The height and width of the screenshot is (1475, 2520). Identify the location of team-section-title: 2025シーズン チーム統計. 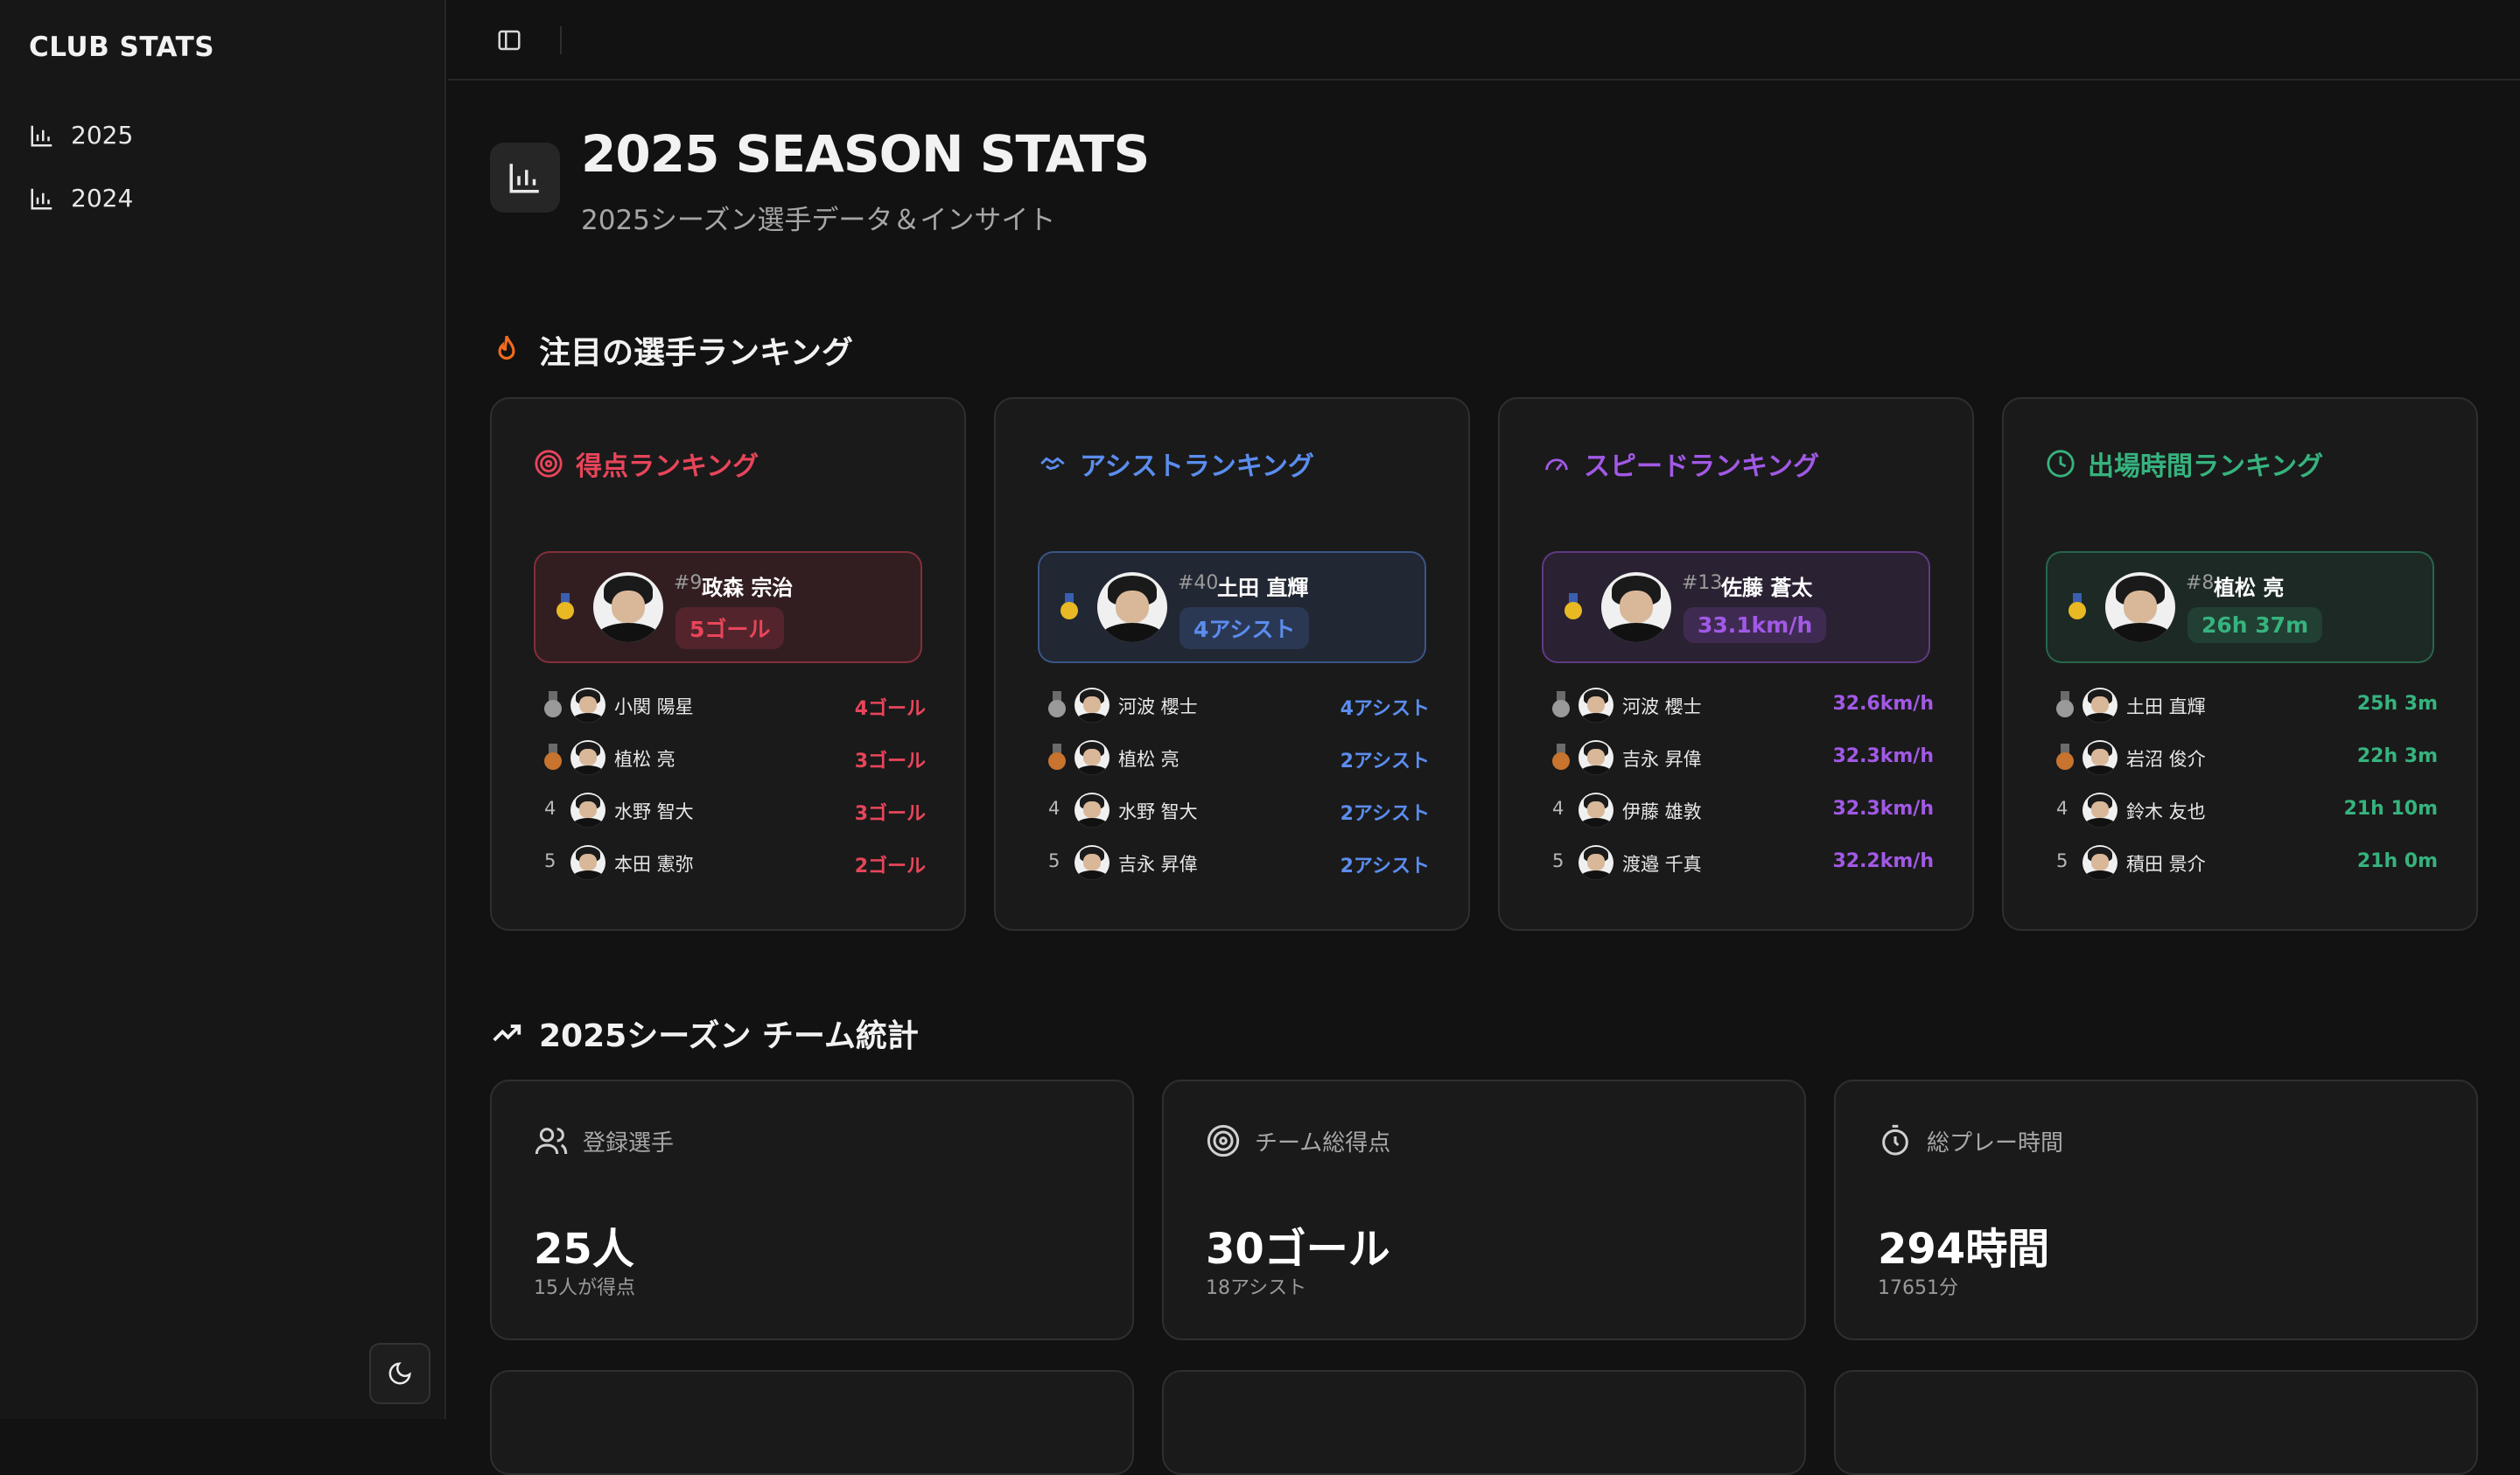
(704, 1033).